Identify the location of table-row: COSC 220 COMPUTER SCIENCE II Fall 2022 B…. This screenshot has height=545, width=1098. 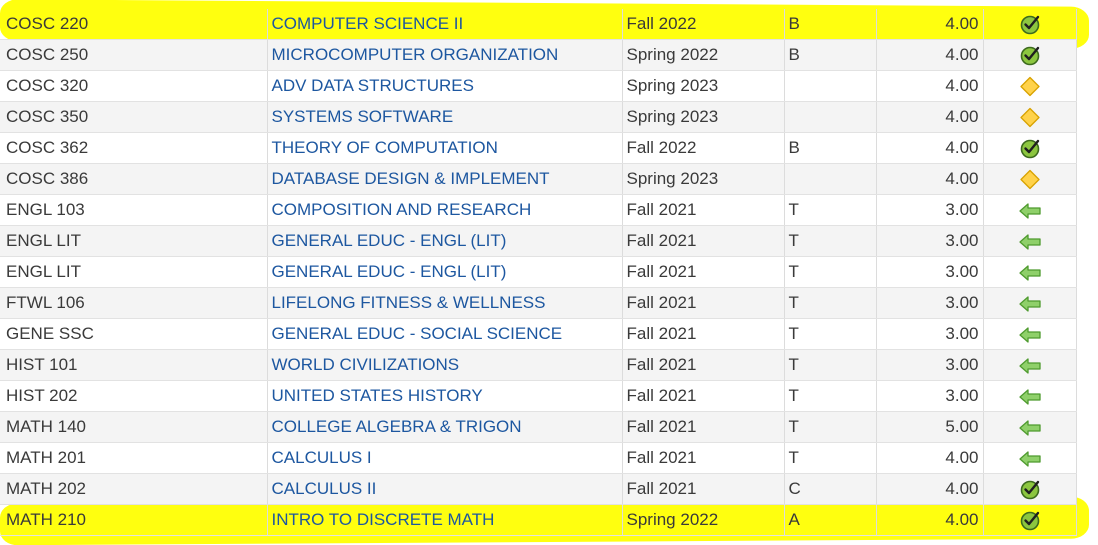
(538, 24).